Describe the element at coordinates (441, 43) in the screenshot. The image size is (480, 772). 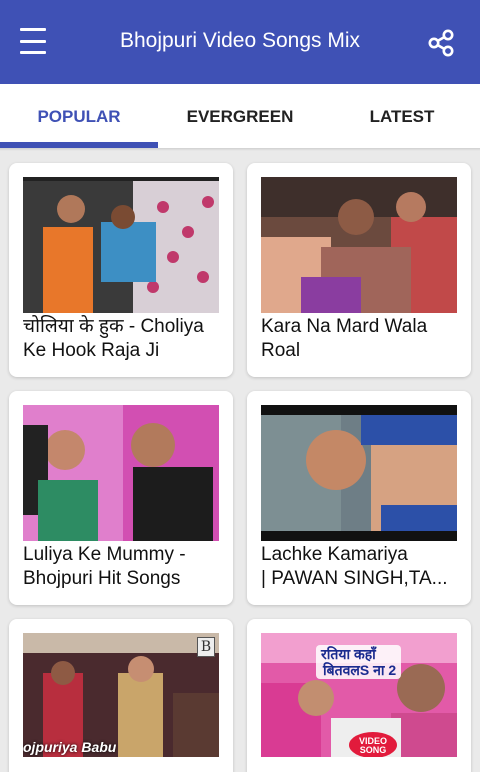
I see `share-icon` at that location.